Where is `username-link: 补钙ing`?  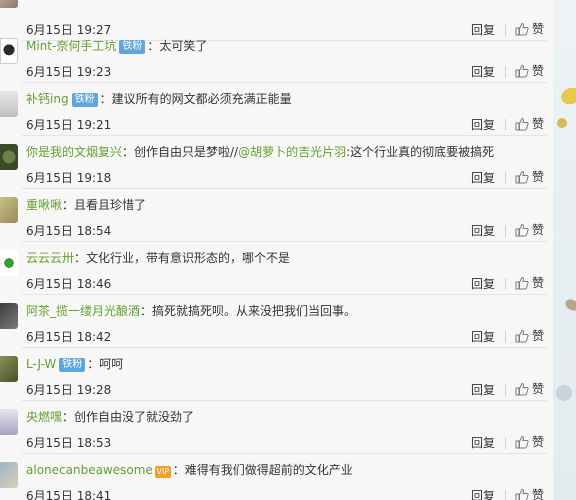
username-link: 补钙ing is located at coordinates (47, 99).